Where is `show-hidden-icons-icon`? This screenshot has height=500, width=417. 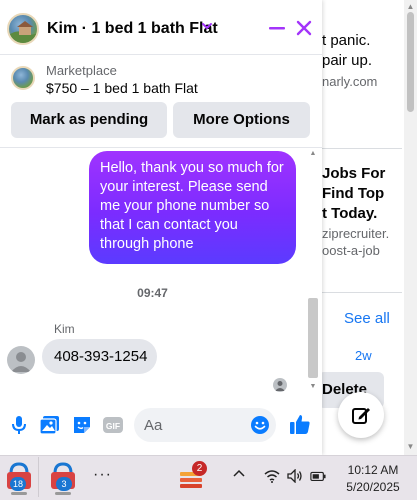 show-hidden-icons-icon is located at coordinates (239, 473).